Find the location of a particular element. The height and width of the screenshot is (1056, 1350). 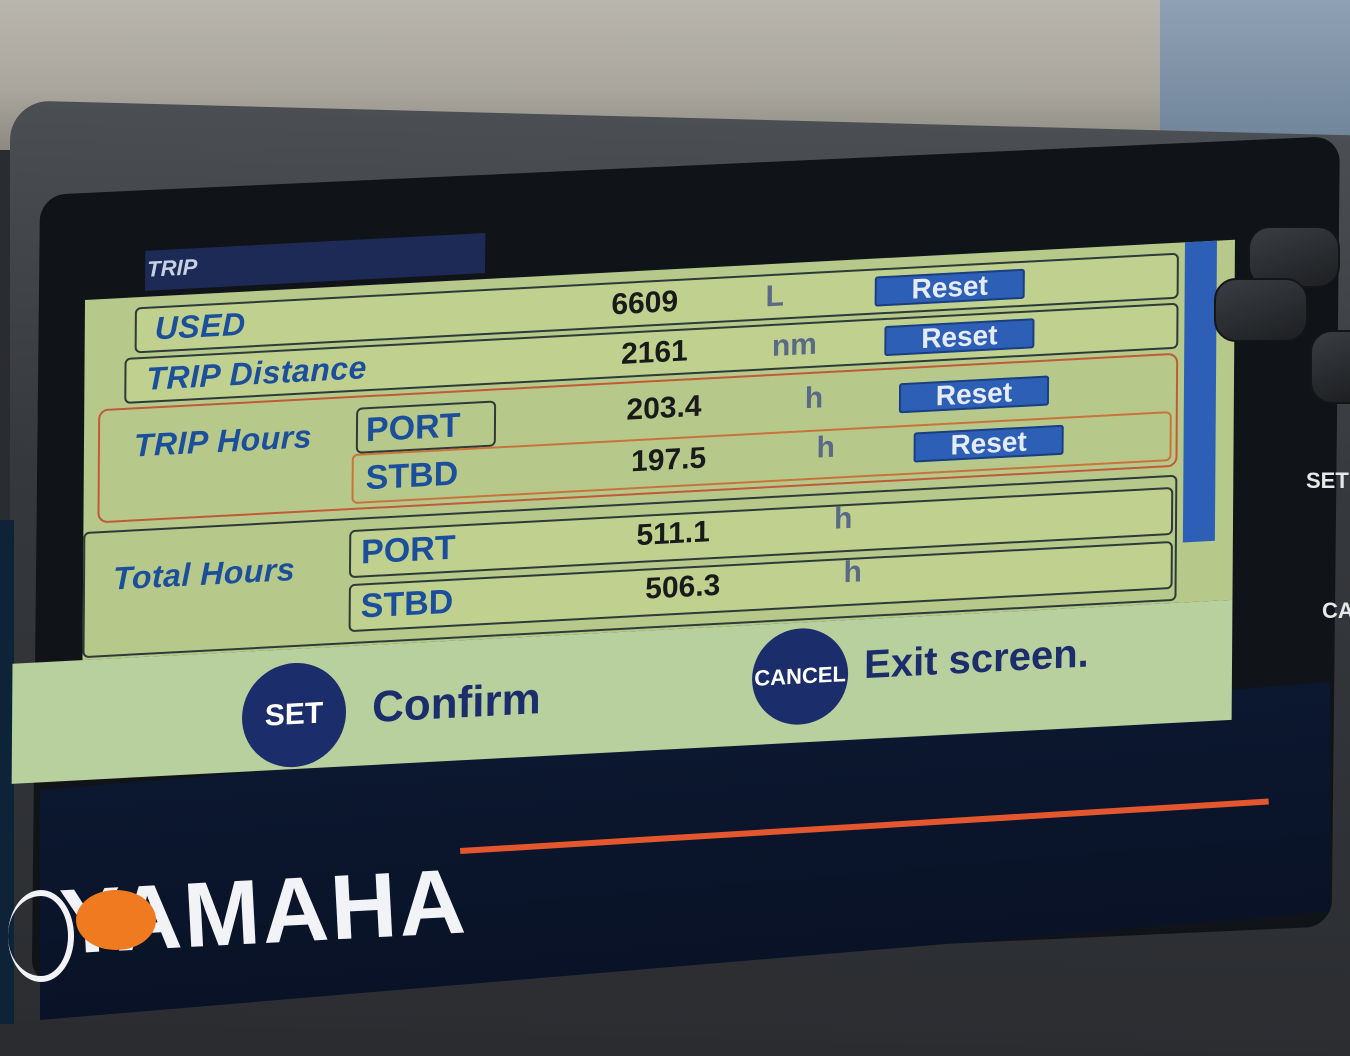

scrollbar is located at coordinates (1199, 391).